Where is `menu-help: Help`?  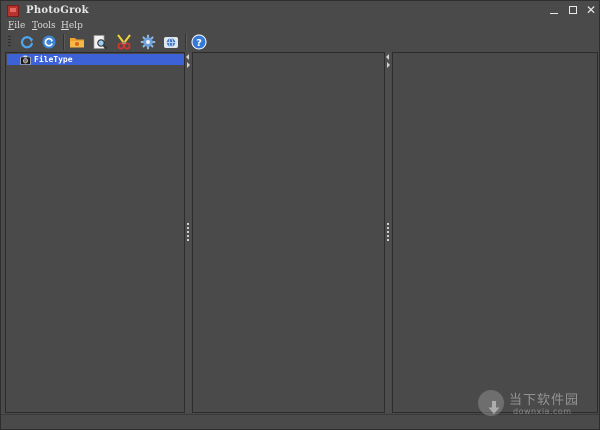 menu-help: Help is located at coordinates (72, 26).